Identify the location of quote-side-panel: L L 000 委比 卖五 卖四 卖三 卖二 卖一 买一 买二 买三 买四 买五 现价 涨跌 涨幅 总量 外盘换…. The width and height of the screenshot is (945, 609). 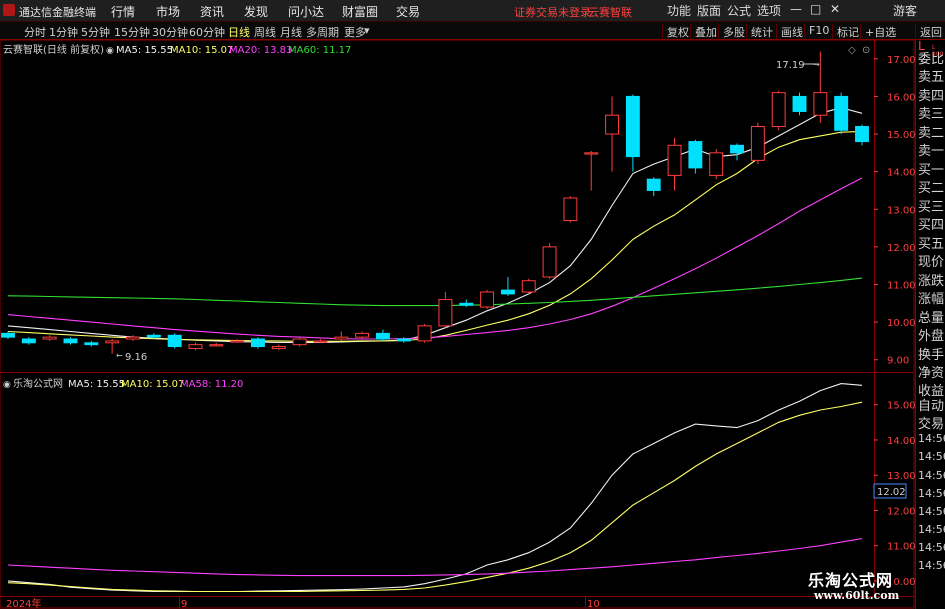
(930, 324).